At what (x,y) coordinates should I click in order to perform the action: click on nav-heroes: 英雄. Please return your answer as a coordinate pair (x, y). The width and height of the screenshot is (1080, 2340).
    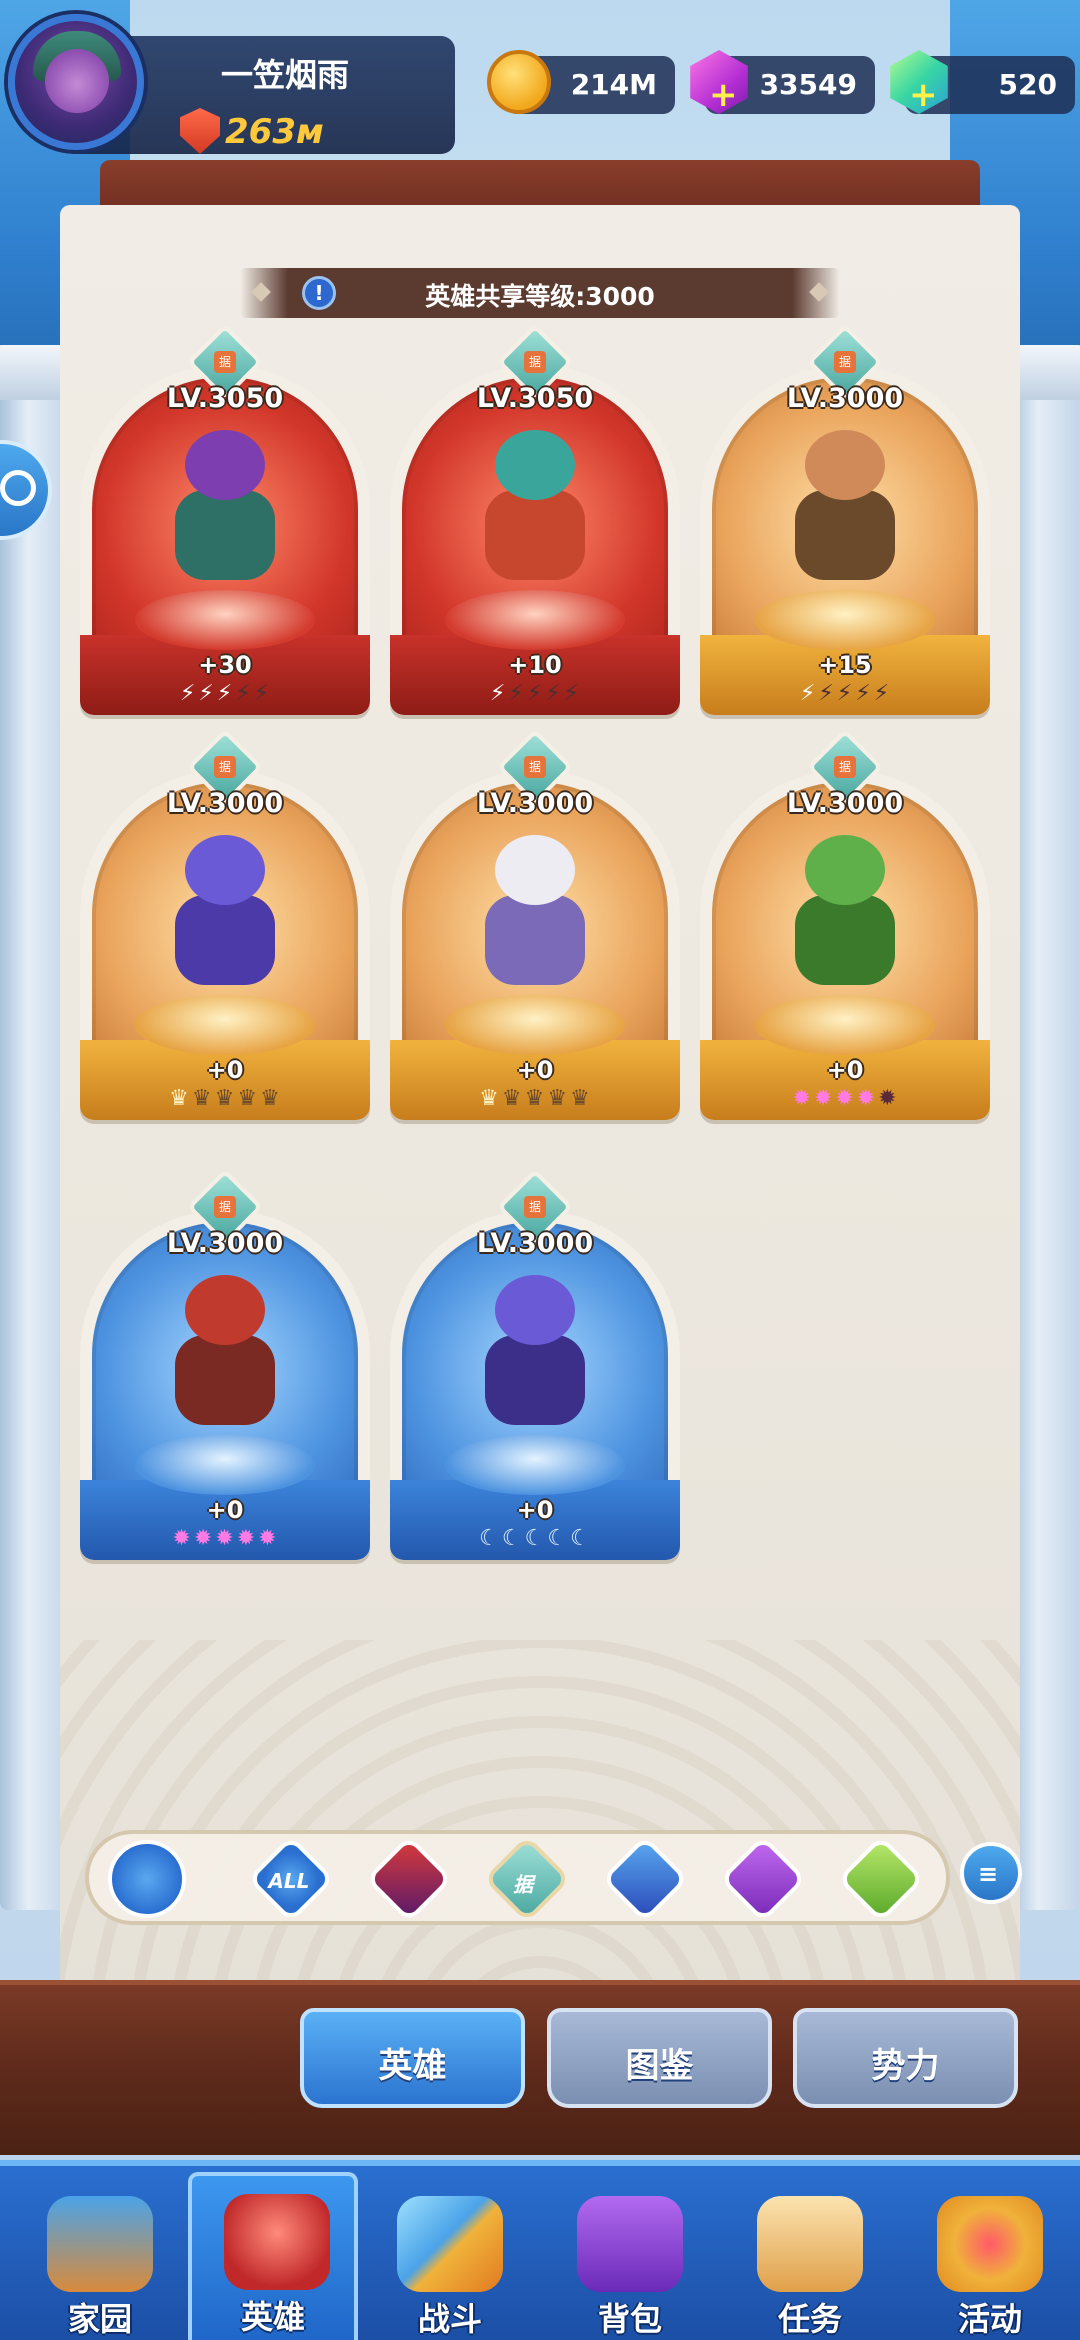
    Looking at the image, I should click on (273, 2256).